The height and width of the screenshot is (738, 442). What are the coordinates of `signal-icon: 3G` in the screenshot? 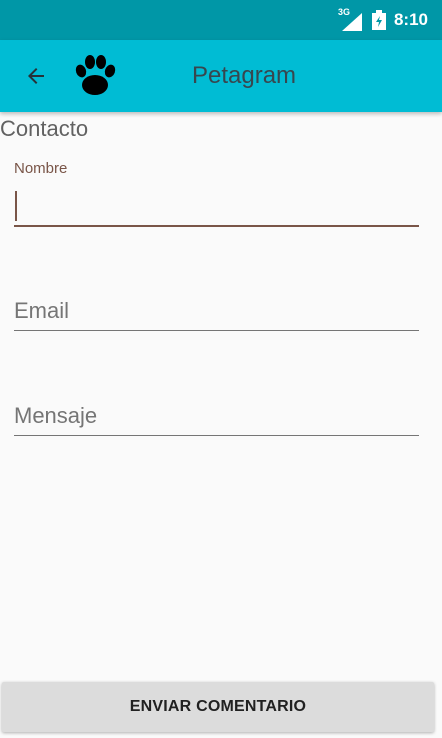 It's located at (351, 19).